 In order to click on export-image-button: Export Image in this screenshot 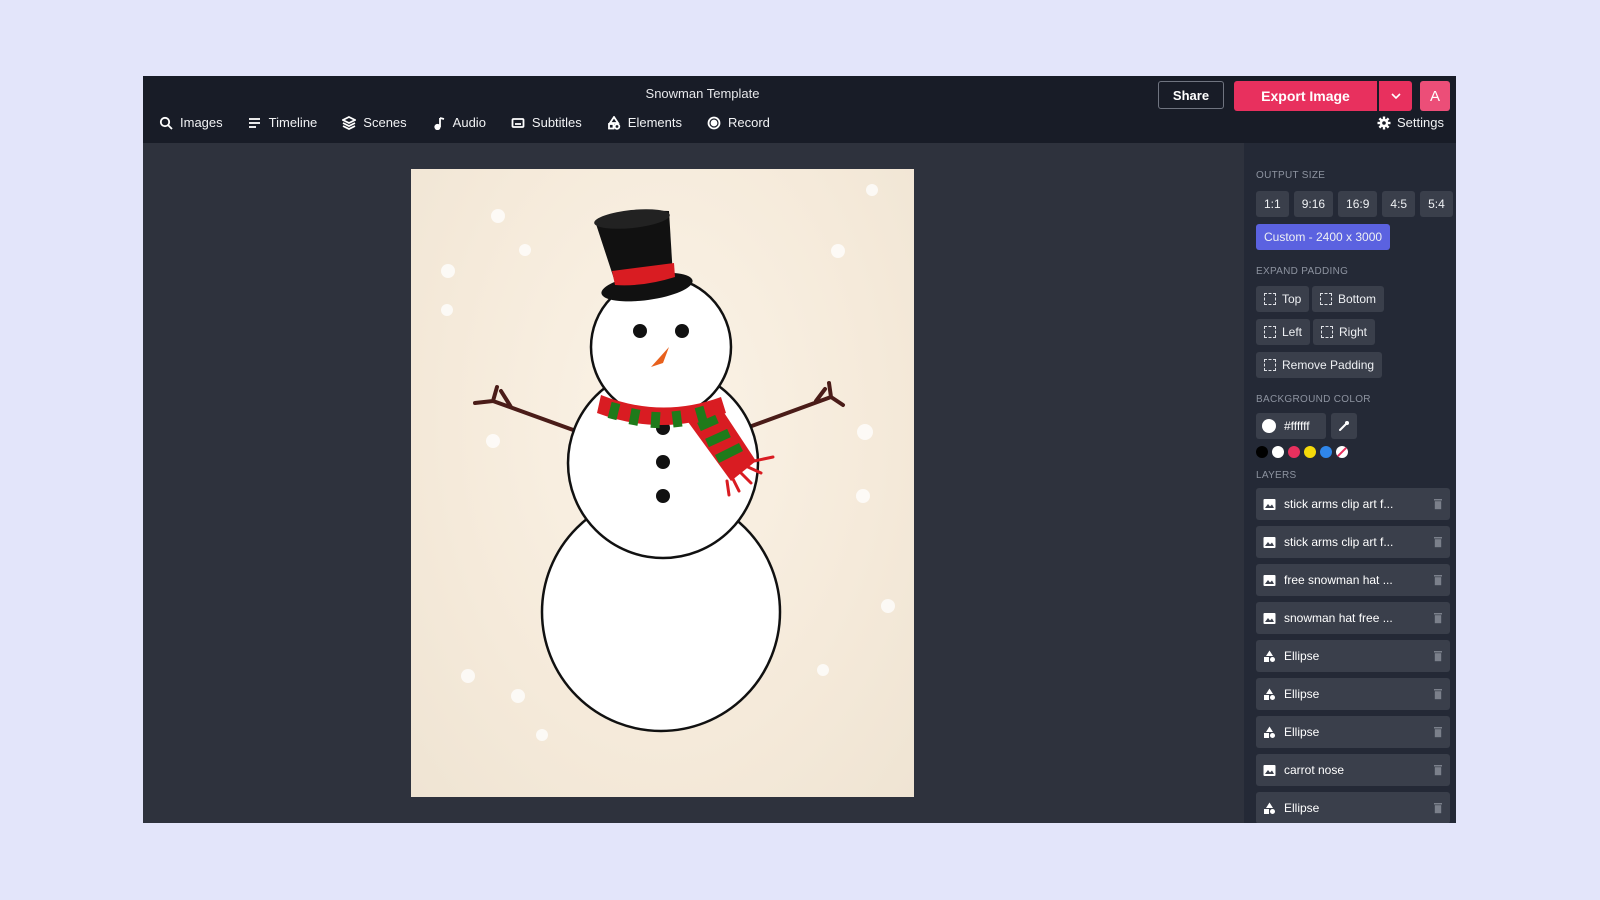, I will do `click(1305, 96)`.